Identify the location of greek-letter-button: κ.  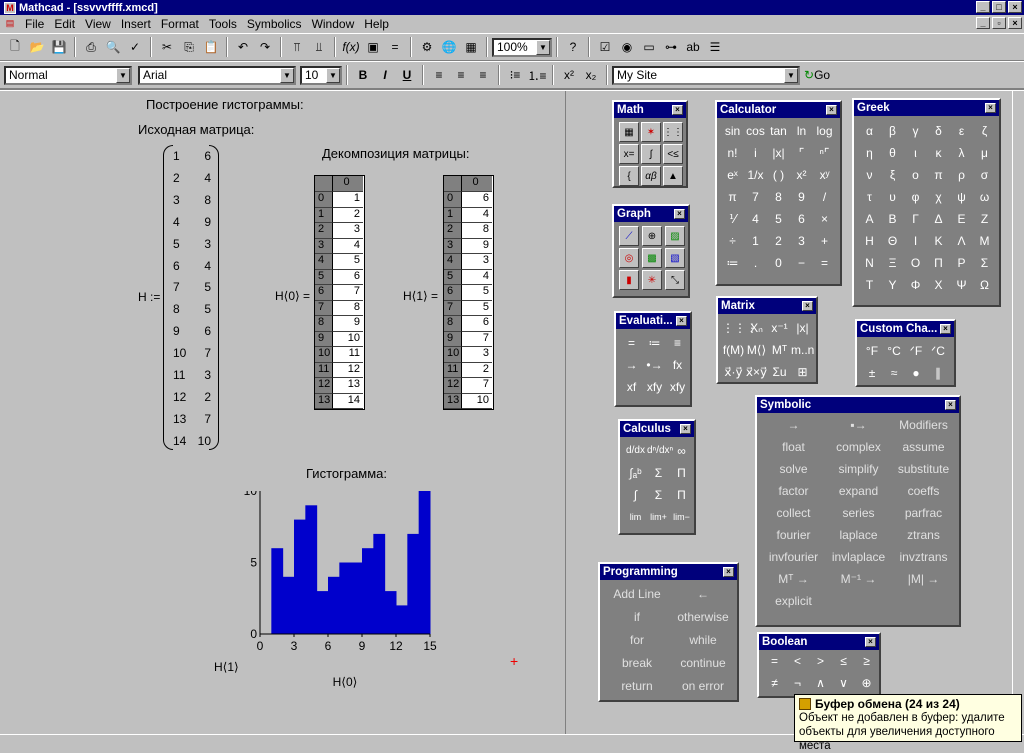
(938, 153).